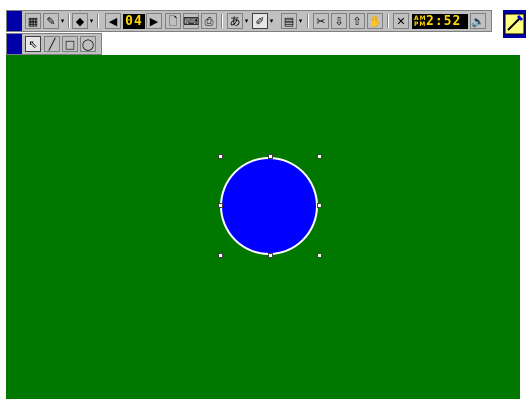  What do you see at coordinates (80, 21) in the screenshot?
I see `eraser-icon: ◆` at bounding box center [80, 21].